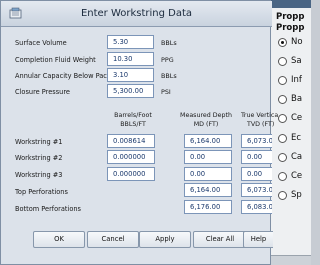 The image size is (320, 265). Describe the element at coordinates (256, 141) in the screenshot. I see `workstring-1-tvd-input: 6,073.0` at that location.